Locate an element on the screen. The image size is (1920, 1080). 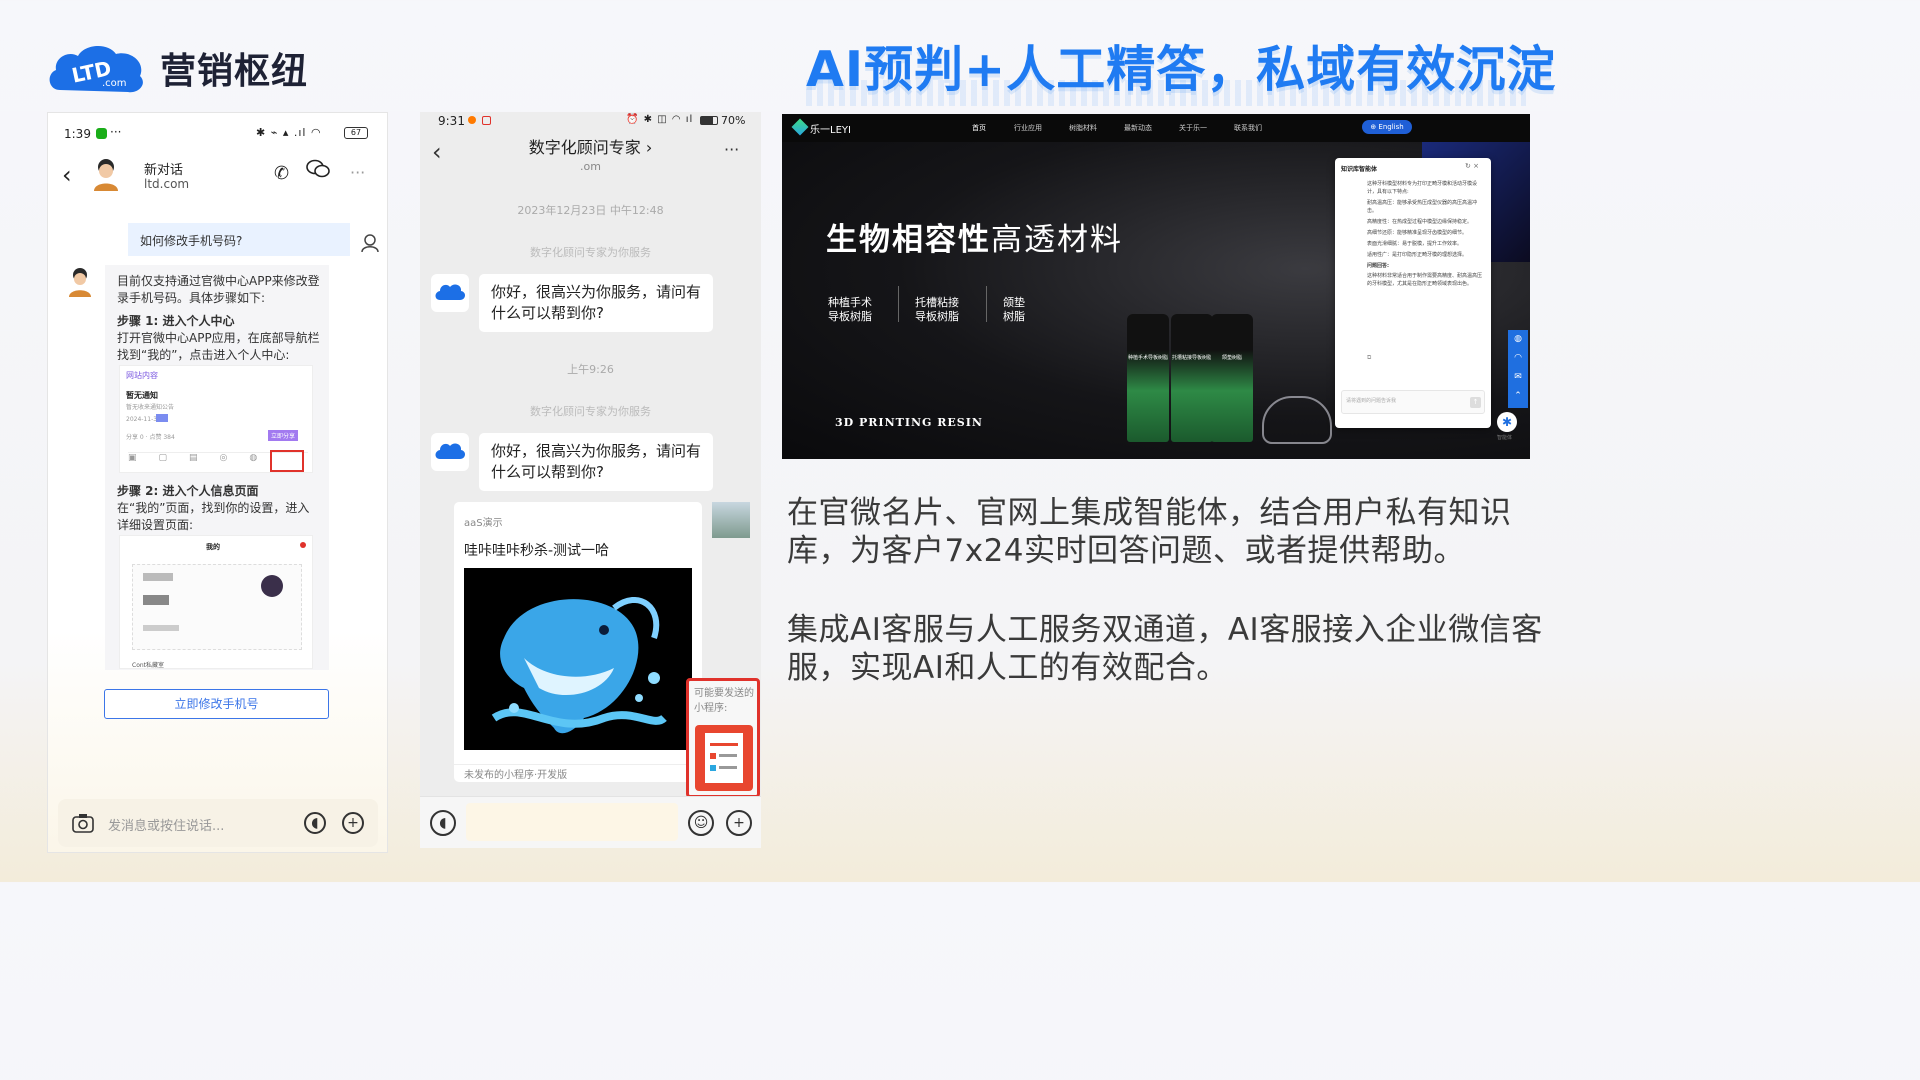
hero-light: 高透材料 is located at coordinates (1057, 240).